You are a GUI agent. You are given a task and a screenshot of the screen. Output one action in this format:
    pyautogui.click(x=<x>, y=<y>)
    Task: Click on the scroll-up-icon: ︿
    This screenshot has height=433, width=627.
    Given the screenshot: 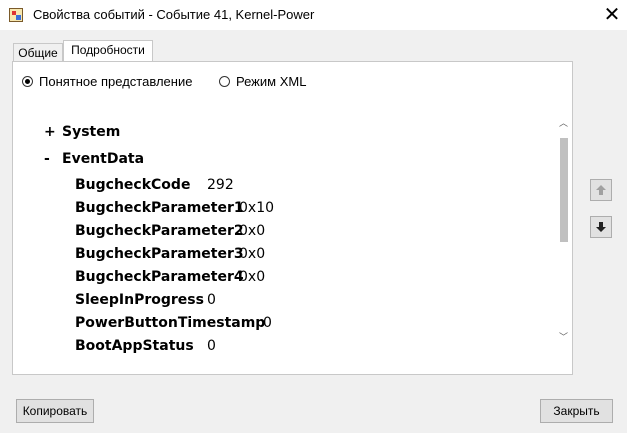 What is the action you would take?
    pyautogui.click(x=563, y=123)
    